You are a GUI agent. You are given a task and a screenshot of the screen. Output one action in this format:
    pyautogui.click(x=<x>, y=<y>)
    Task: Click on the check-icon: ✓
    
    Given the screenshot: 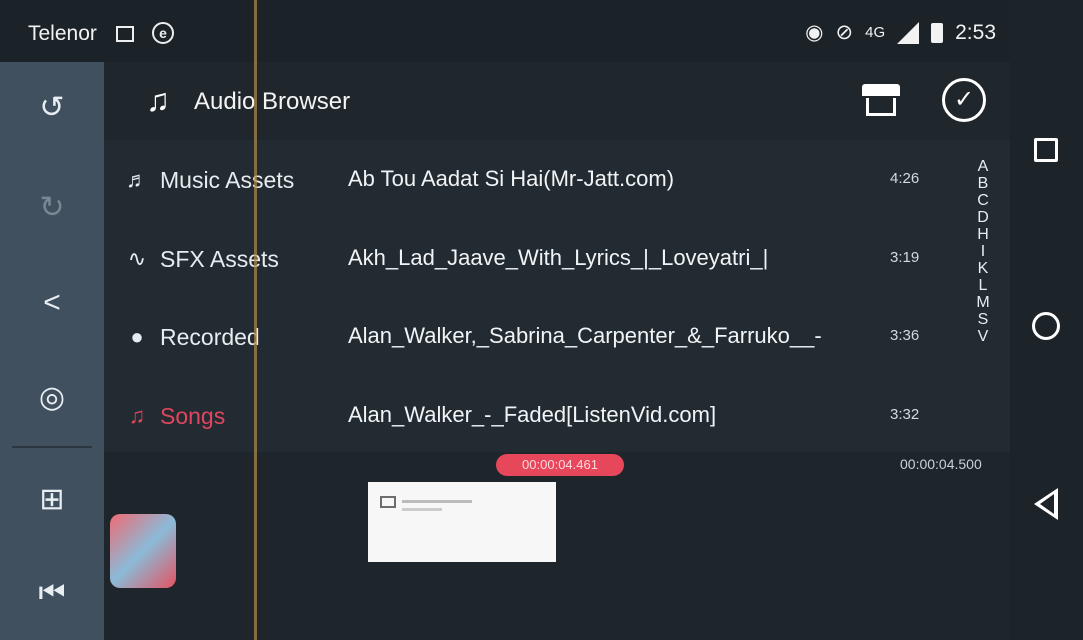 What is the action you would take?
    pyautogui.click(x=964, y=99)
    